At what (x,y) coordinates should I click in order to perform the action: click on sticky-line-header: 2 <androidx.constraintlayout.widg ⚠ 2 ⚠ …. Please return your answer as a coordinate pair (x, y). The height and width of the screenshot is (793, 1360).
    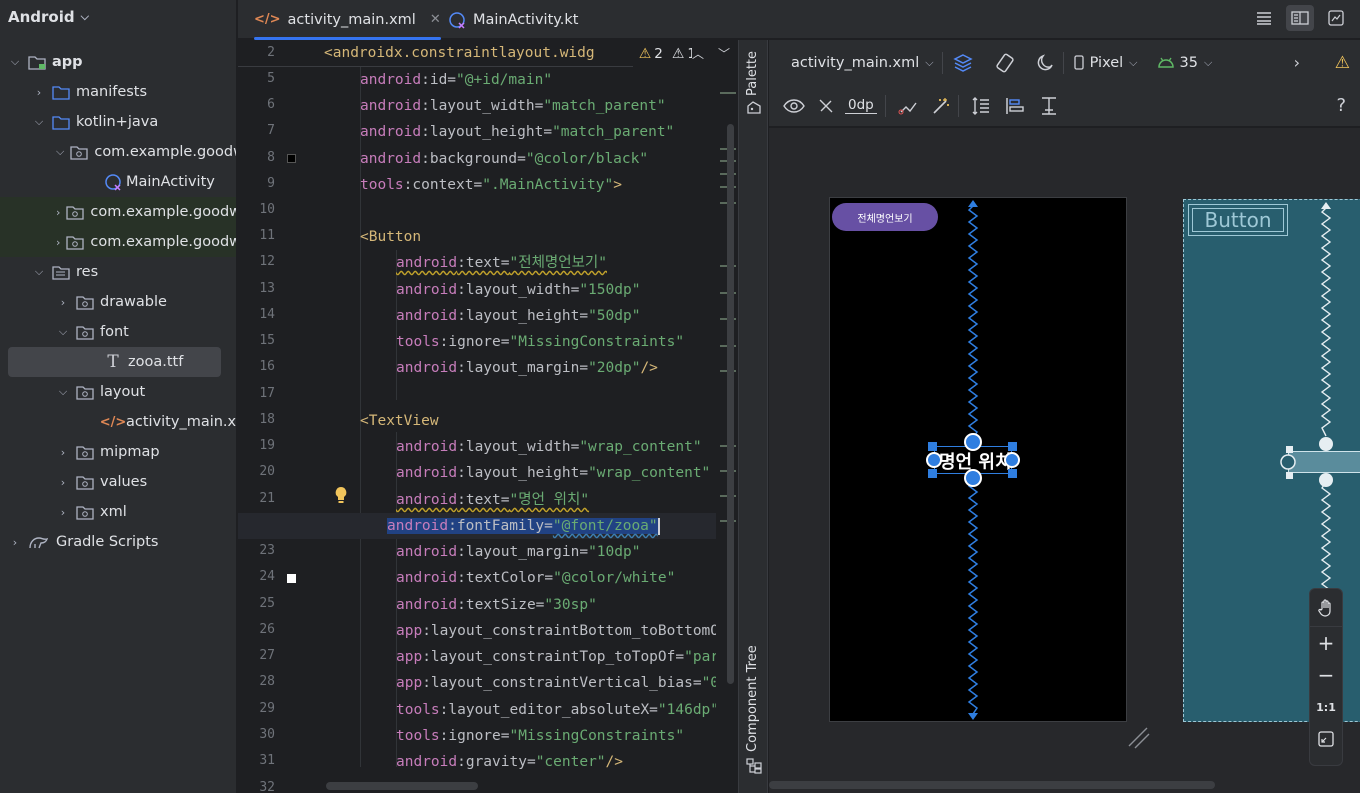
    Looking at the image, I should click on (488, 53).